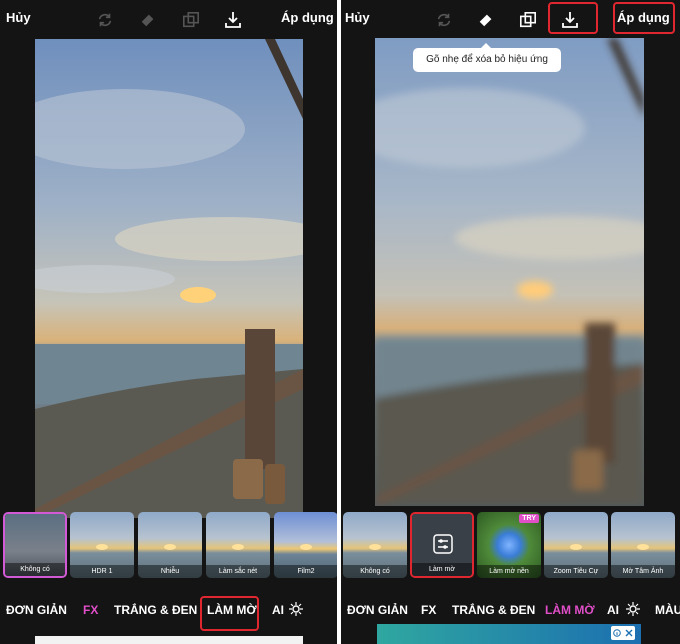 The image size is (680, 644). I want to click on download-icon, so click(233, 20).